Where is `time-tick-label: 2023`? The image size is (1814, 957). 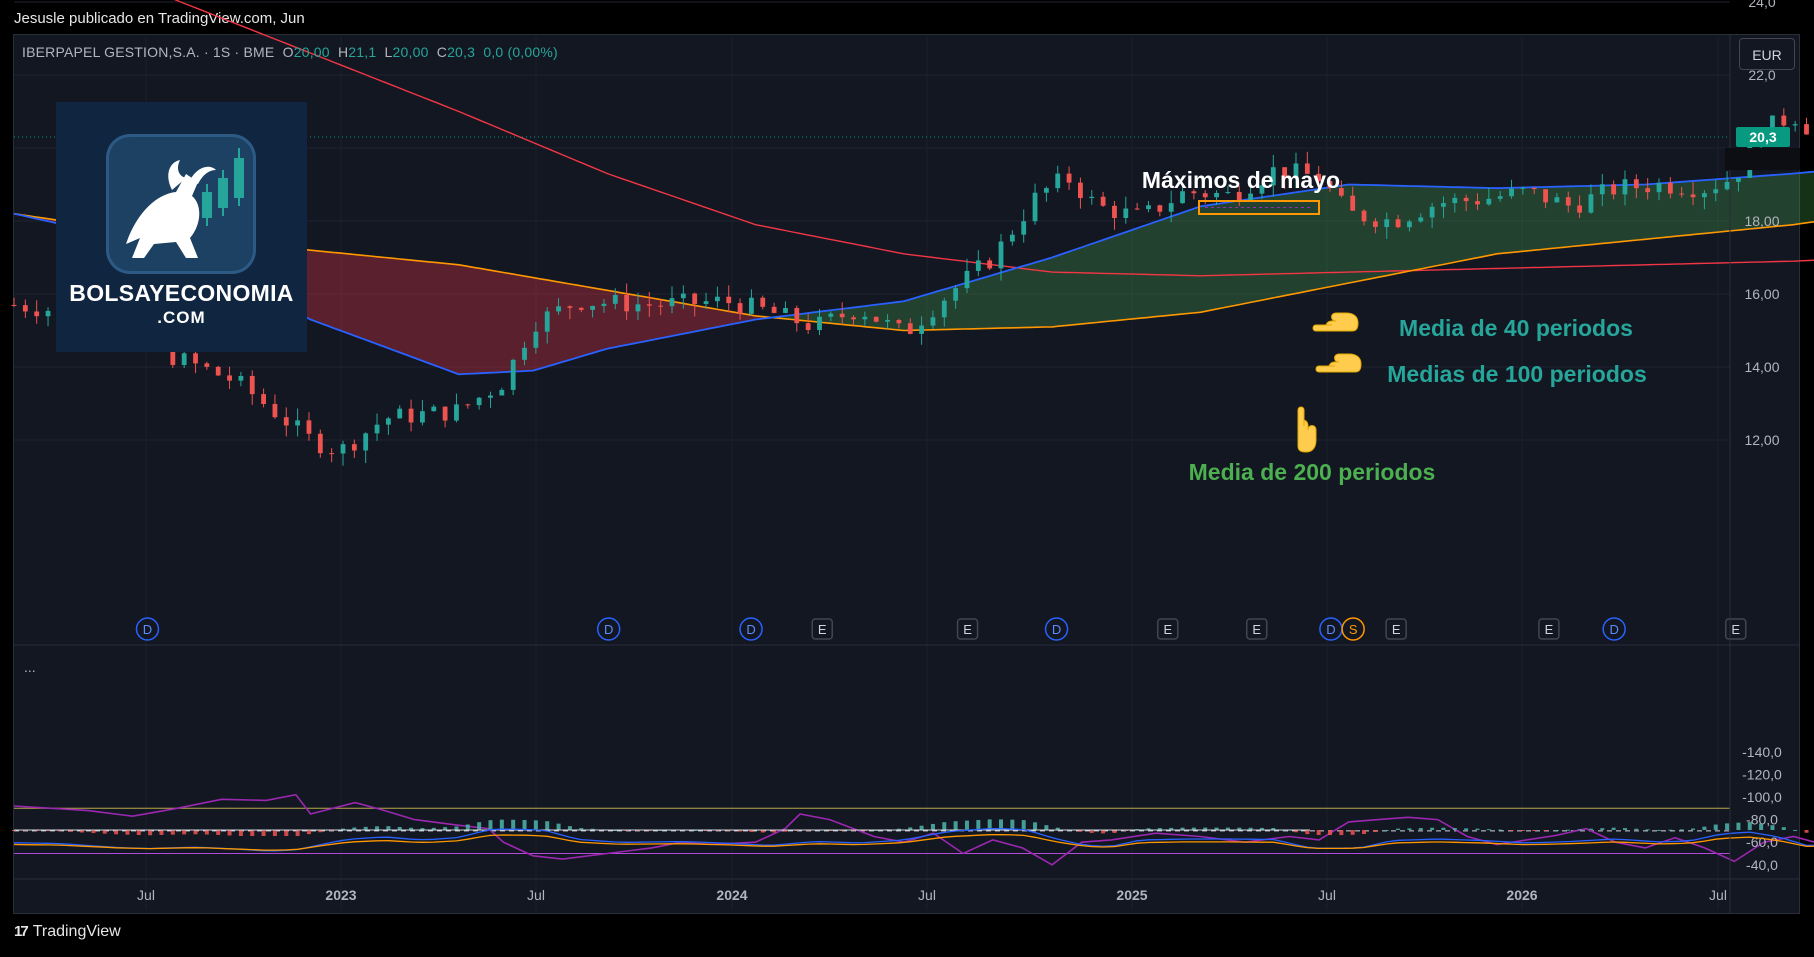 time-tick-label: 2023 is located at coordinates (340, 895).